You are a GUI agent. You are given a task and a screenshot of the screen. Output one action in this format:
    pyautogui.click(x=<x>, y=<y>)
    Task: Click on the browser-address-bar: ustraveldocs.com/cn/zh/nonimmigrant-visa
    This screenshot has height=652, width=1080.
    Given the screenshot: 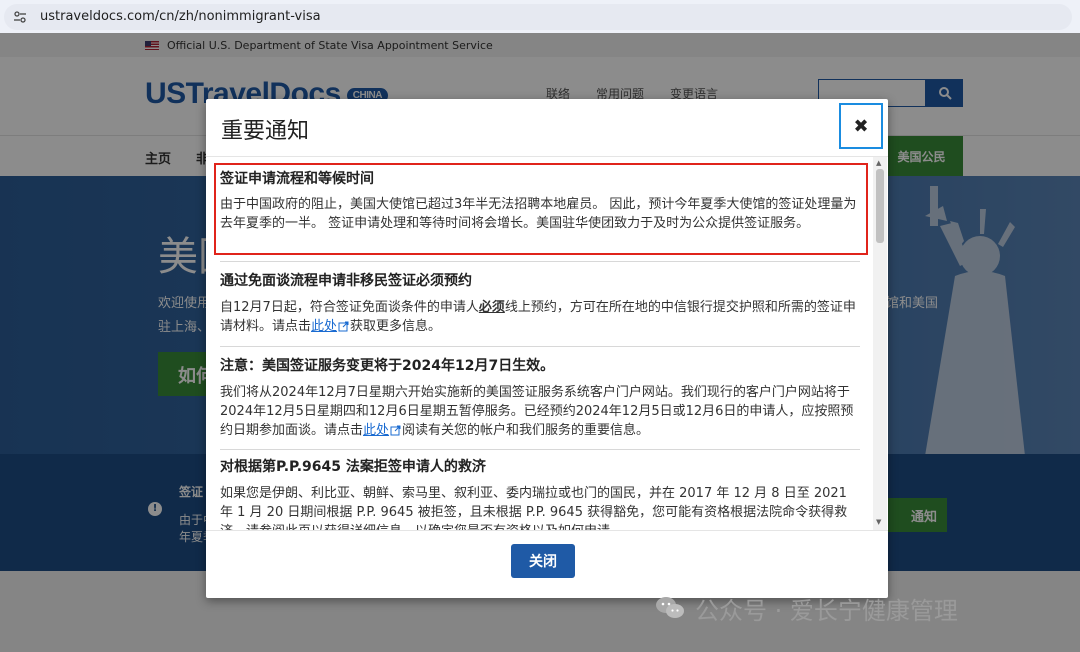 What is the action you would take?
    pyautogui.click(x=540, y=16)
    